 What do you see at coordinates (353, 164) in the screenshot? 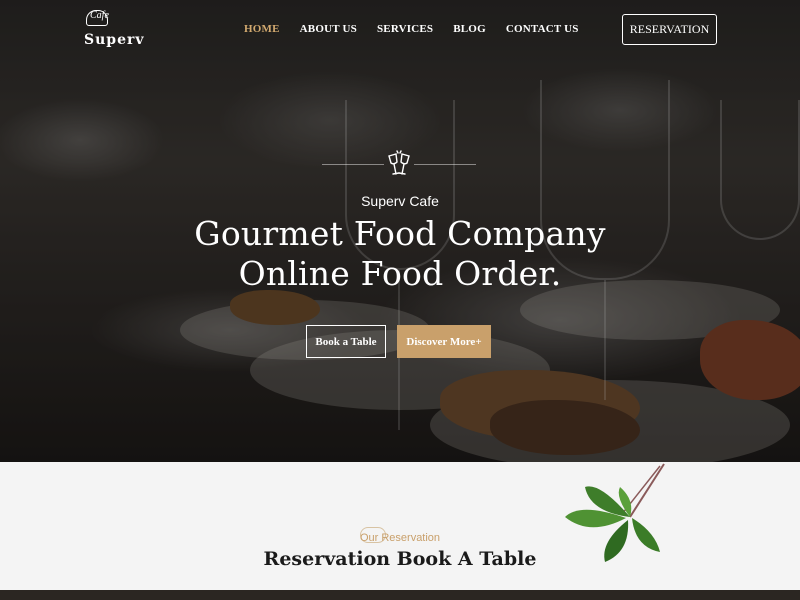
I see `hero-divider-left` at bounding box center [353, 164].